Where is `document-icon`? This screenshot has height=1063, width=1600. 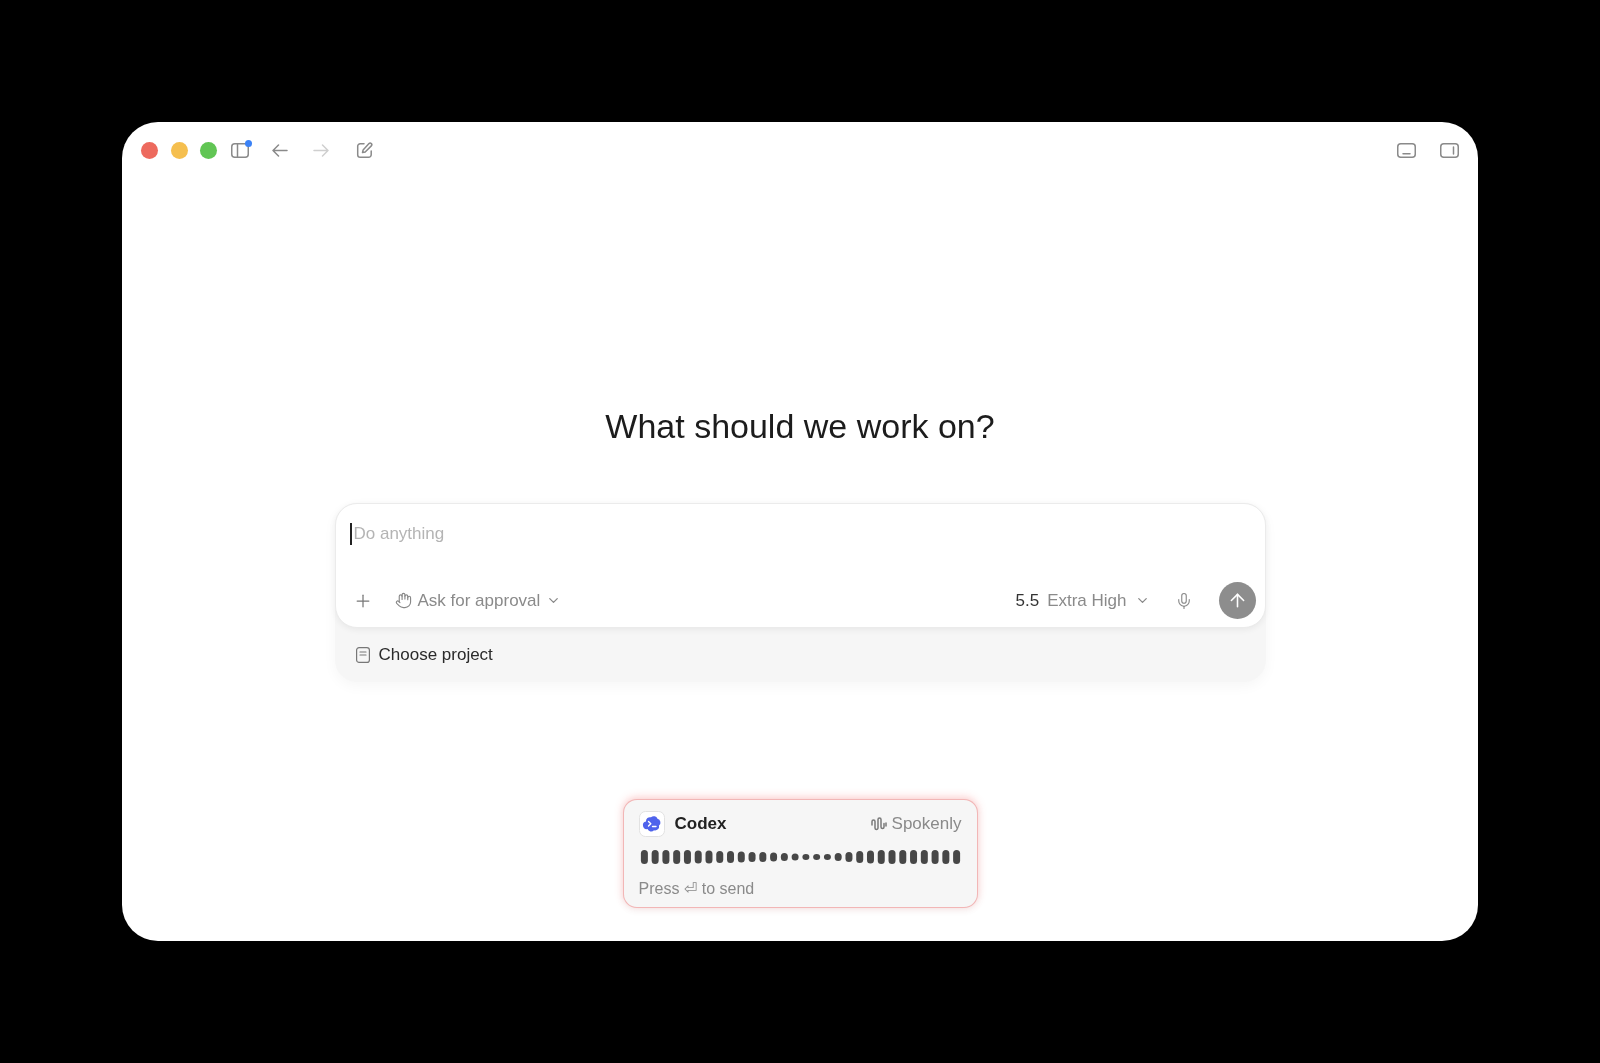
document-icon is located at coordinates (362, 655).